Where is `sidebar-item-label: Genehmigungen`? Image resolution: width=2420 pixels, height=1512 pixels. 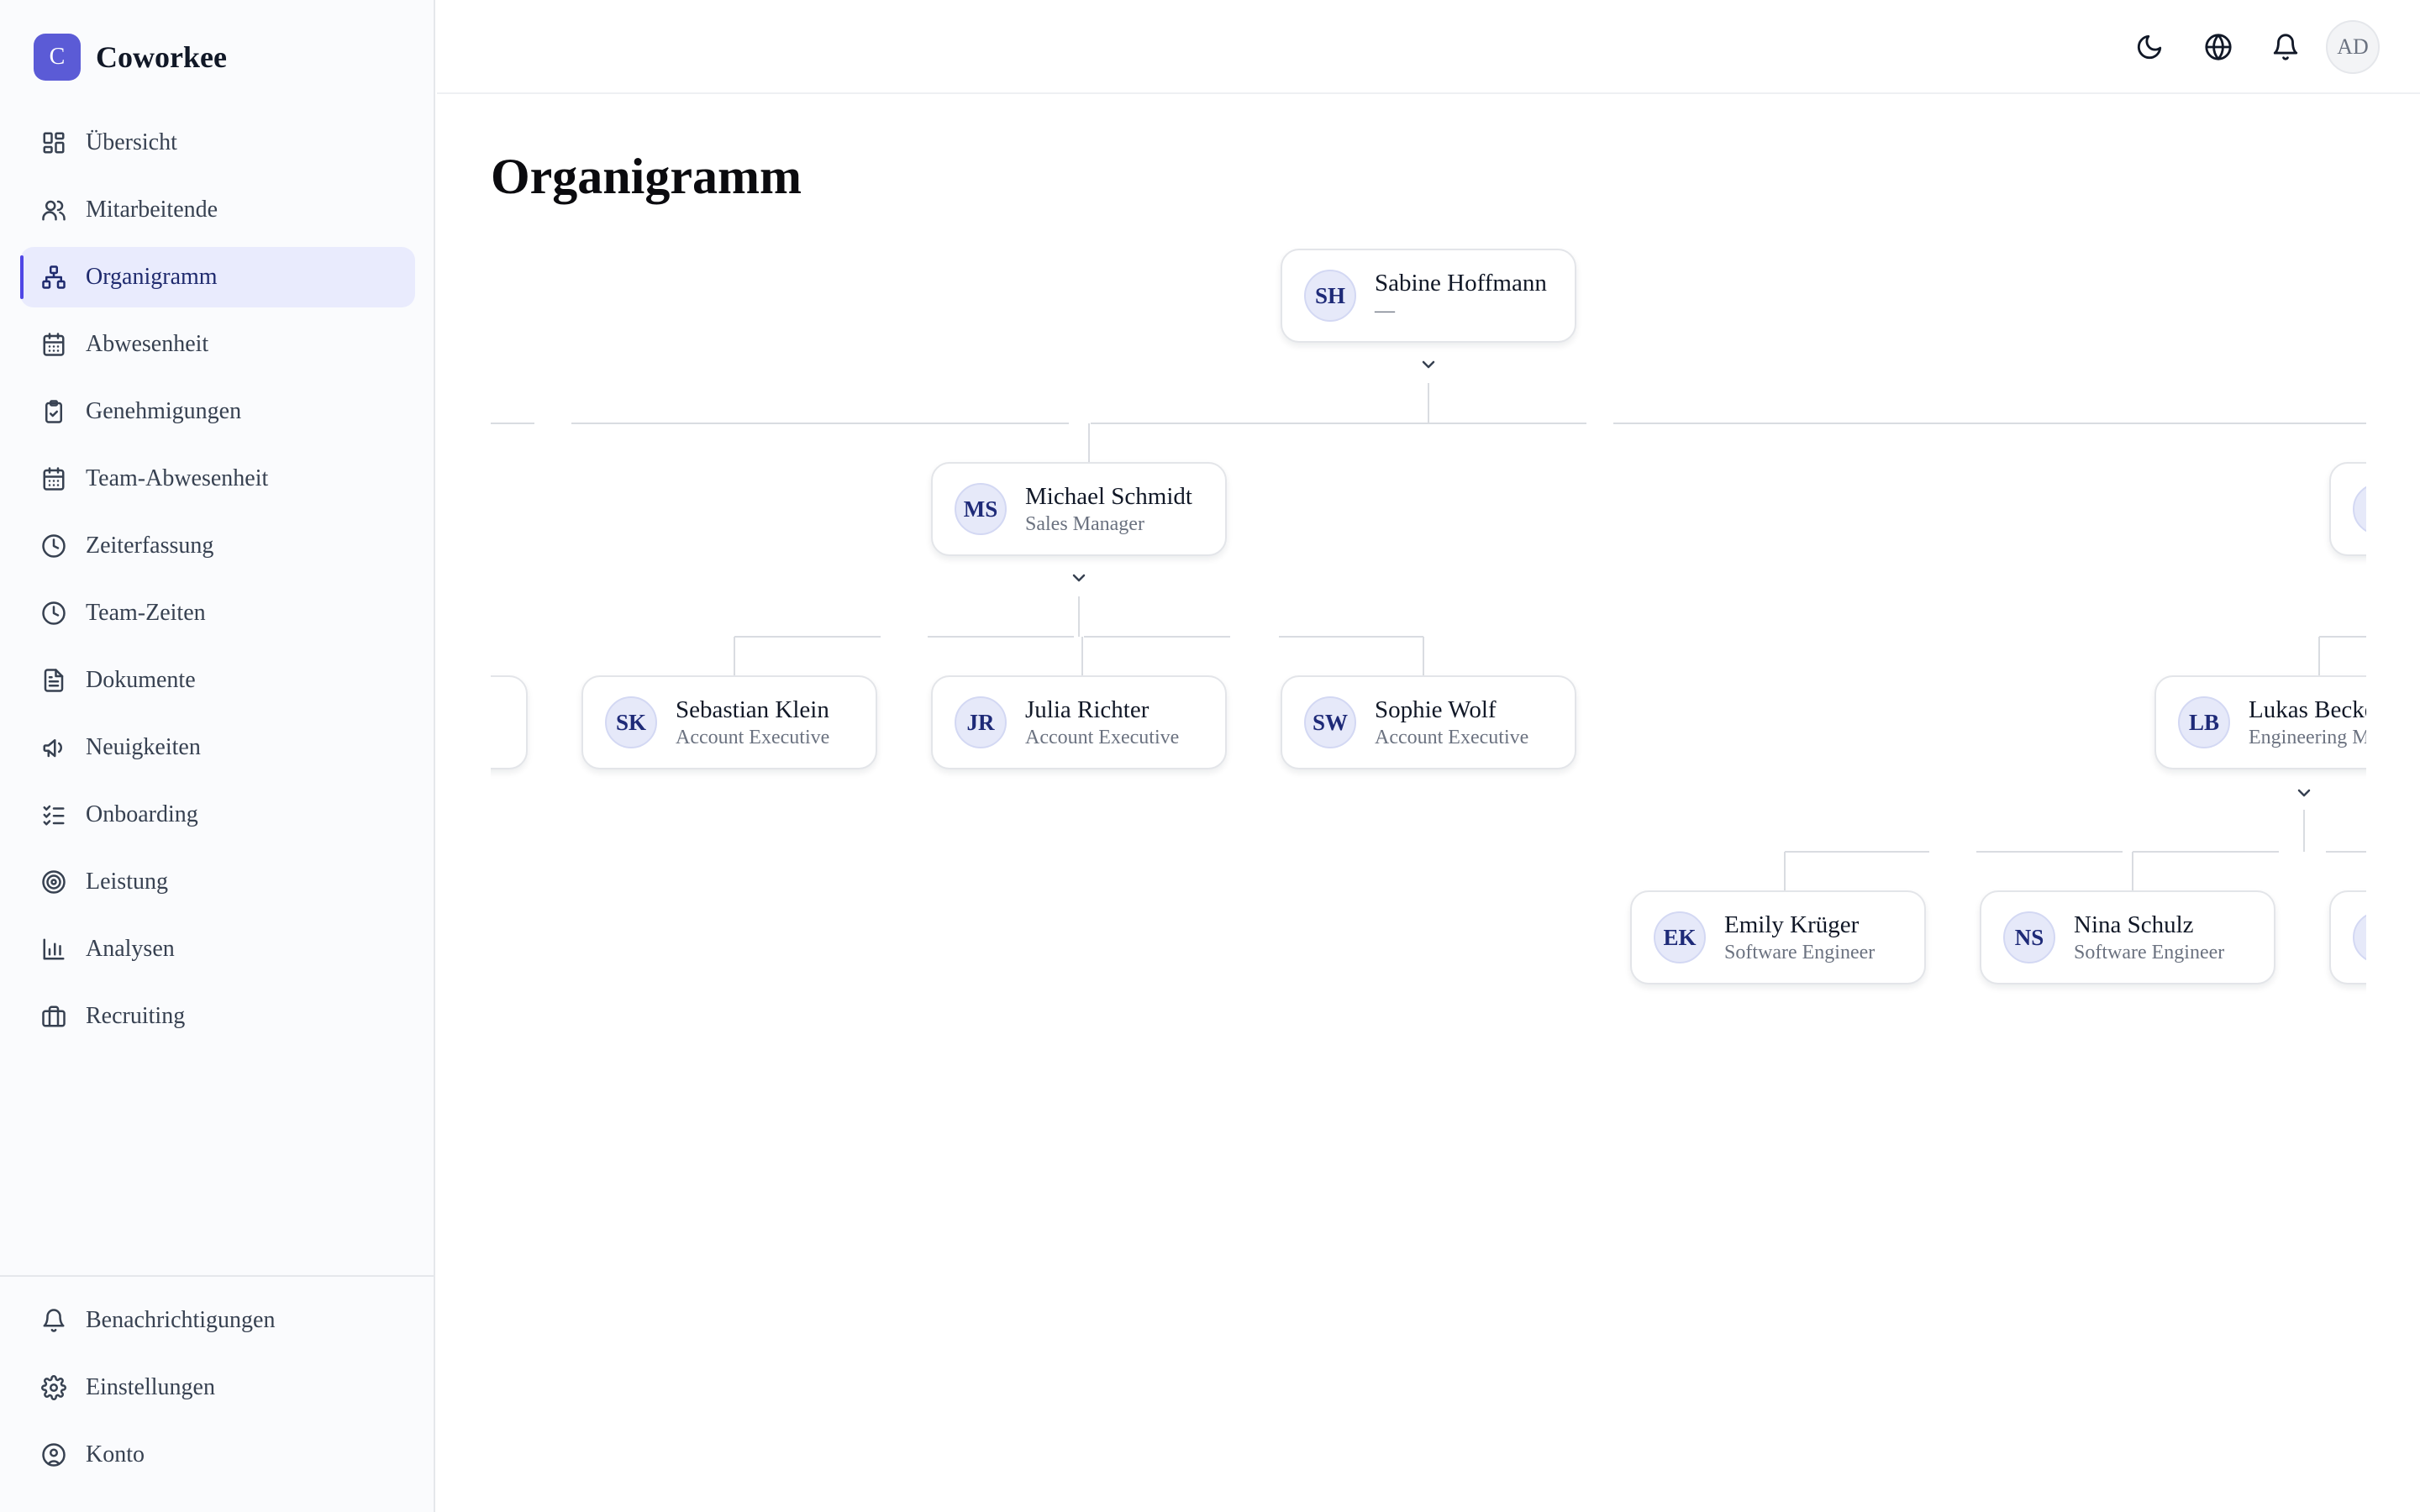
sidebar-item-label: Genehmigungen is located at coordinates (164, 411).